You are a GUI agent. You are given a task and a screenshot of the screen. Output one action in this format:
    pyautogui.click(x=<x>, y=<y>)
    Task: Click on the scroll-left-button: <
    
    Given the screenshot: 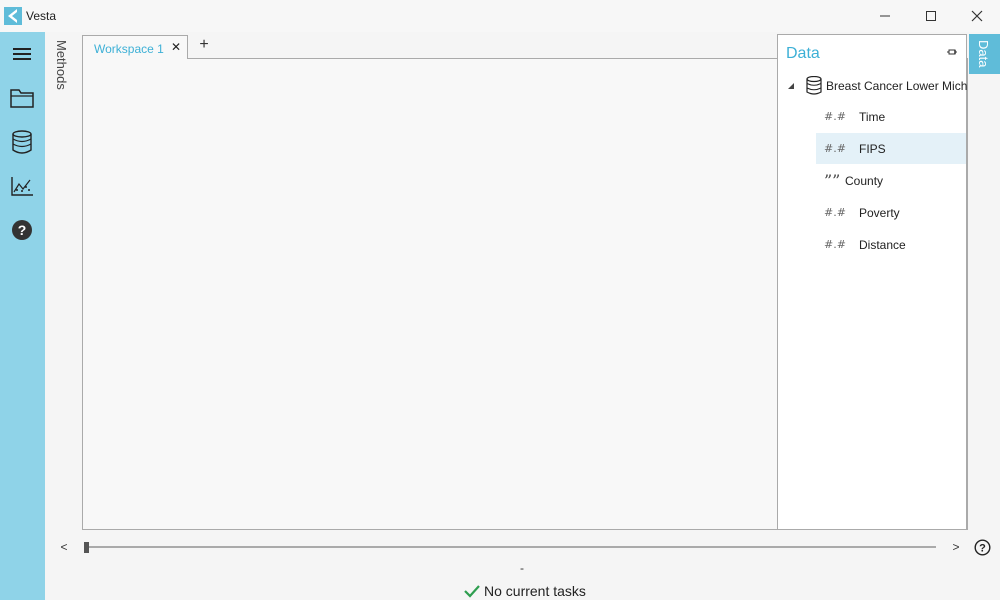 What is the action you would take?
    pyautogui.click(x=64, y=548)
    